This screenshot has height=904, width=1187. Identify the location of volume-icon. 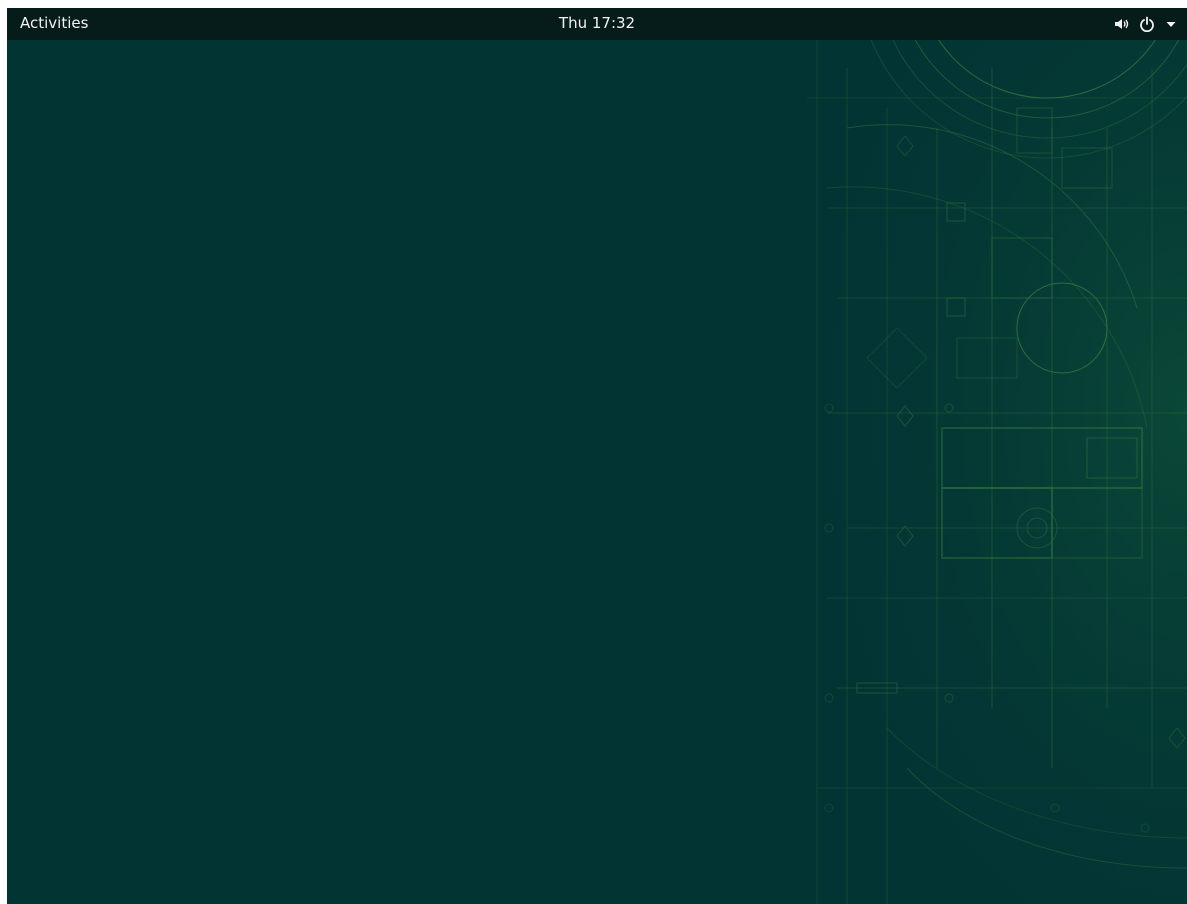
(1121, 24).